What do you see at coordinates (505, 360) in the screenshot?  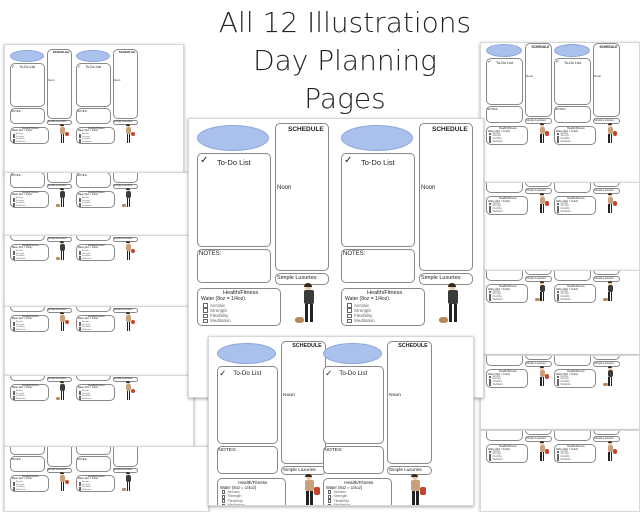 I see `notes-lines` at bounding box center [505, 360].